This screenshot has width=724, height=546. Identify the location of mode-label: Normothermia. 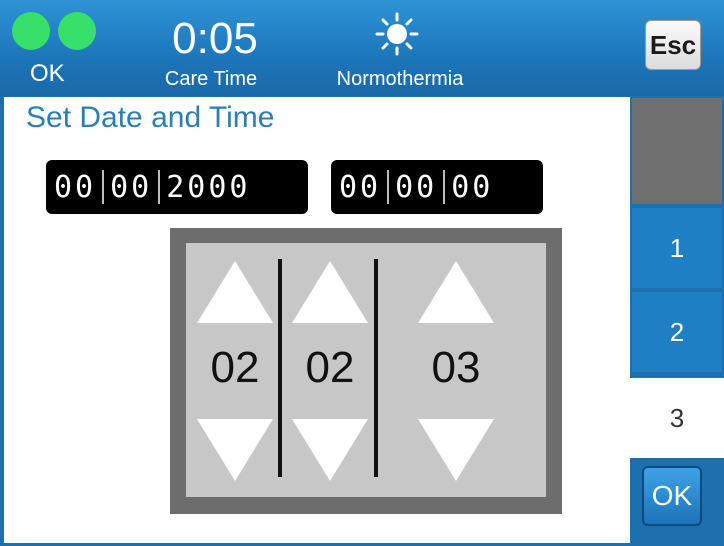
(400, 79).